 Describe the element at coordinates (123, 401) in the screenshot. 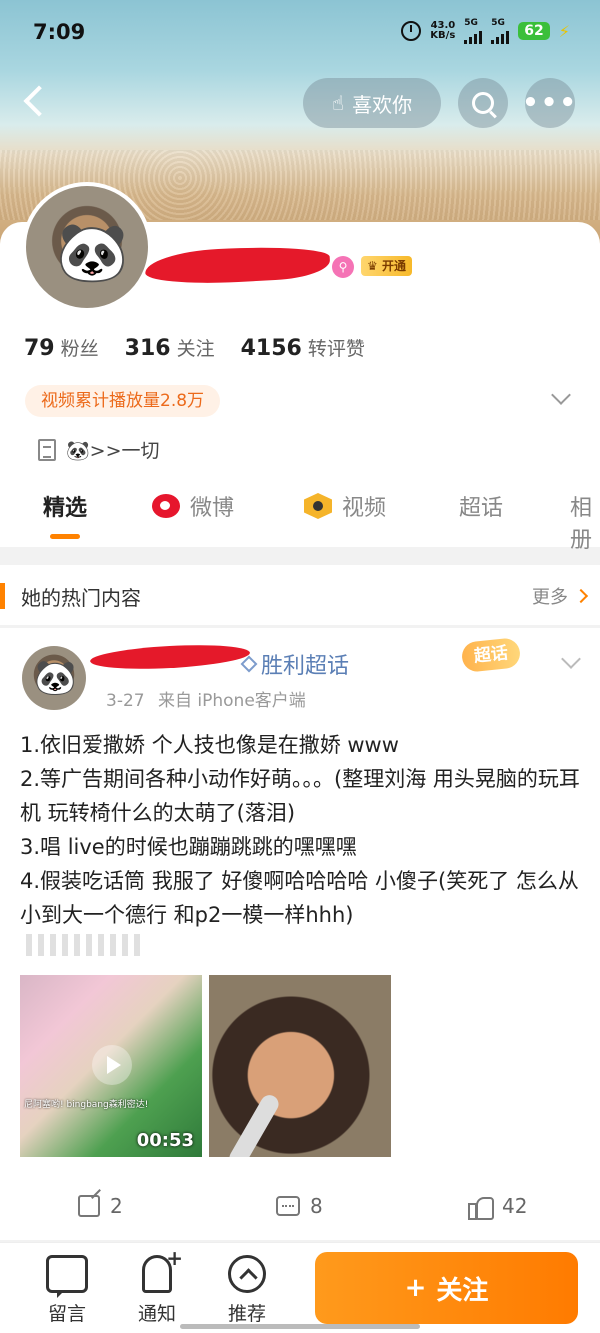

I see `video-plays-badge: 视频累计播放量2.8万` at that location.